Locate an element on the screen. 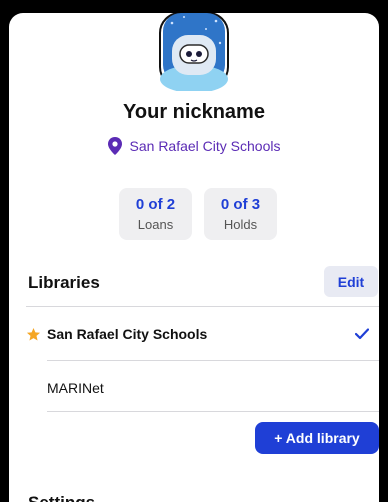 This screenshot has height=502, width=388. profile-nickname: Your nickname is located at coordinates (194, 112).